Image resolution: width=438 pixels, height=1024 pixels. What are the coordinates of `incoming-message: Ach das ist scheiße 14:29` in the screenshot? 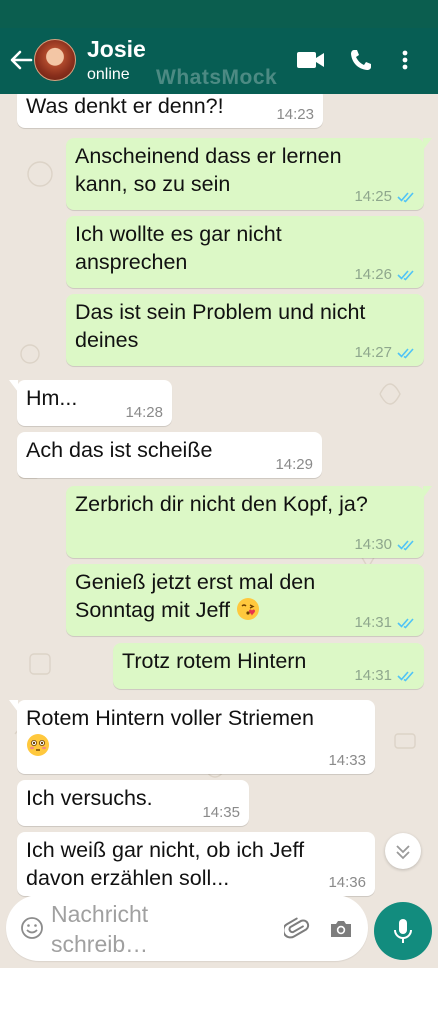 It's located at (169, 455).